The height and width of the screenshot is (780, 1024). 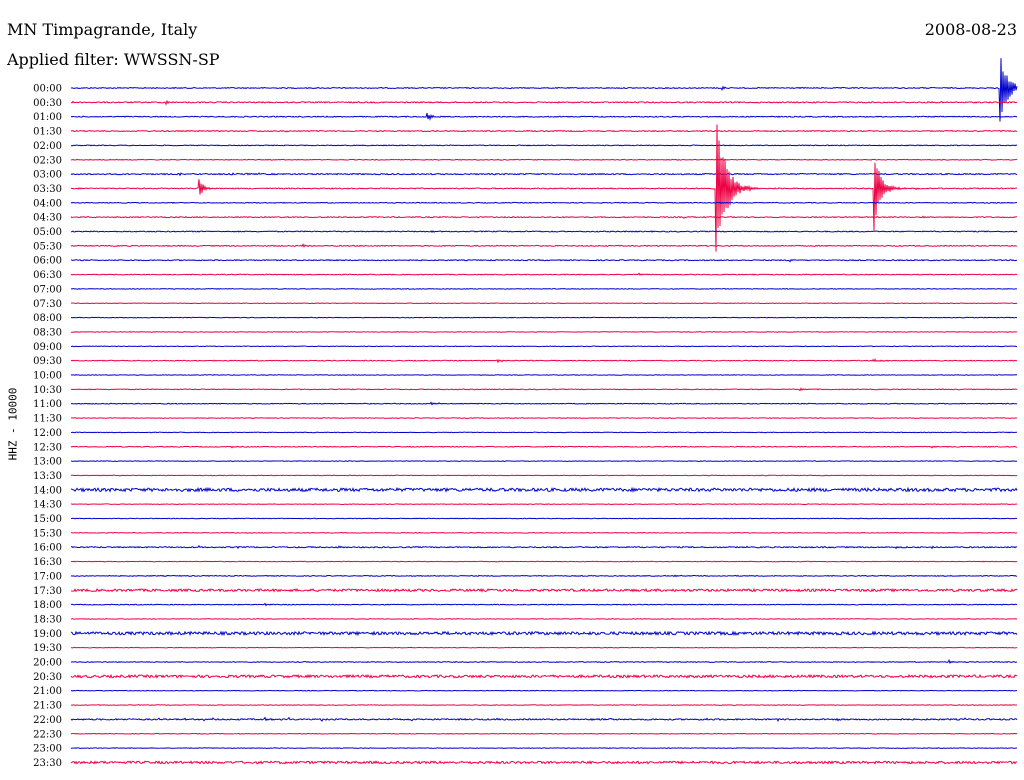 I want to click on time-label: 02:00, so click(x=47, y=146).